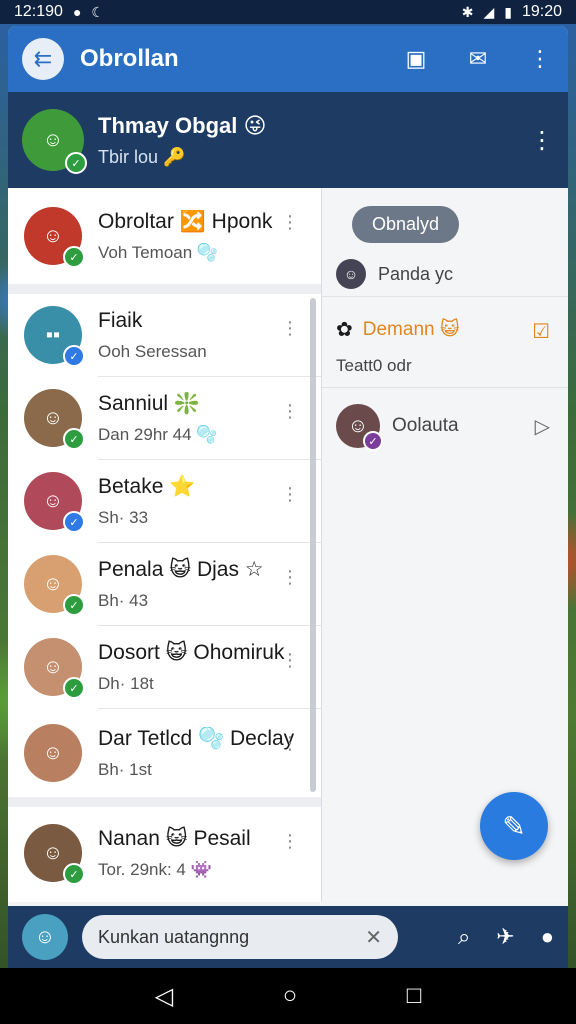 Image resolution: width=576 pixels, height=1024 pixels. I want to click on compose-fab-button: ✎, so click(514, 826).